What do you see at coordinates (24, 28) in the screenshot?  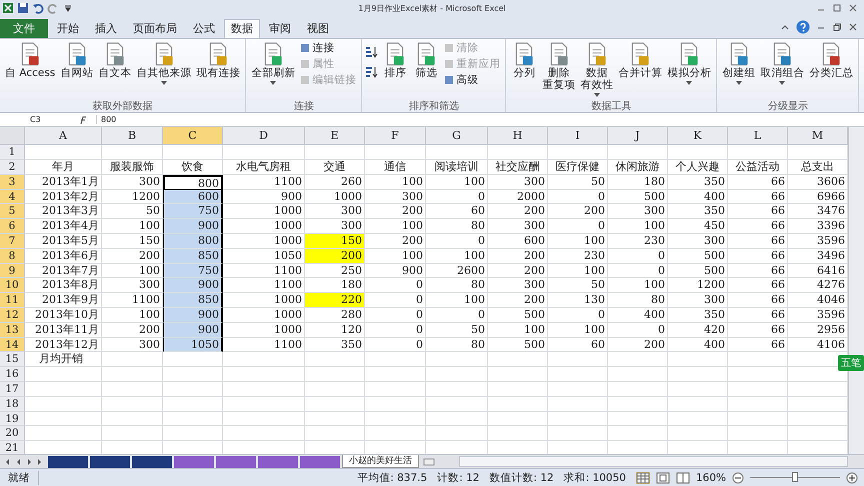 I see `file-tab: 文件` at bounding box center [24, 28].